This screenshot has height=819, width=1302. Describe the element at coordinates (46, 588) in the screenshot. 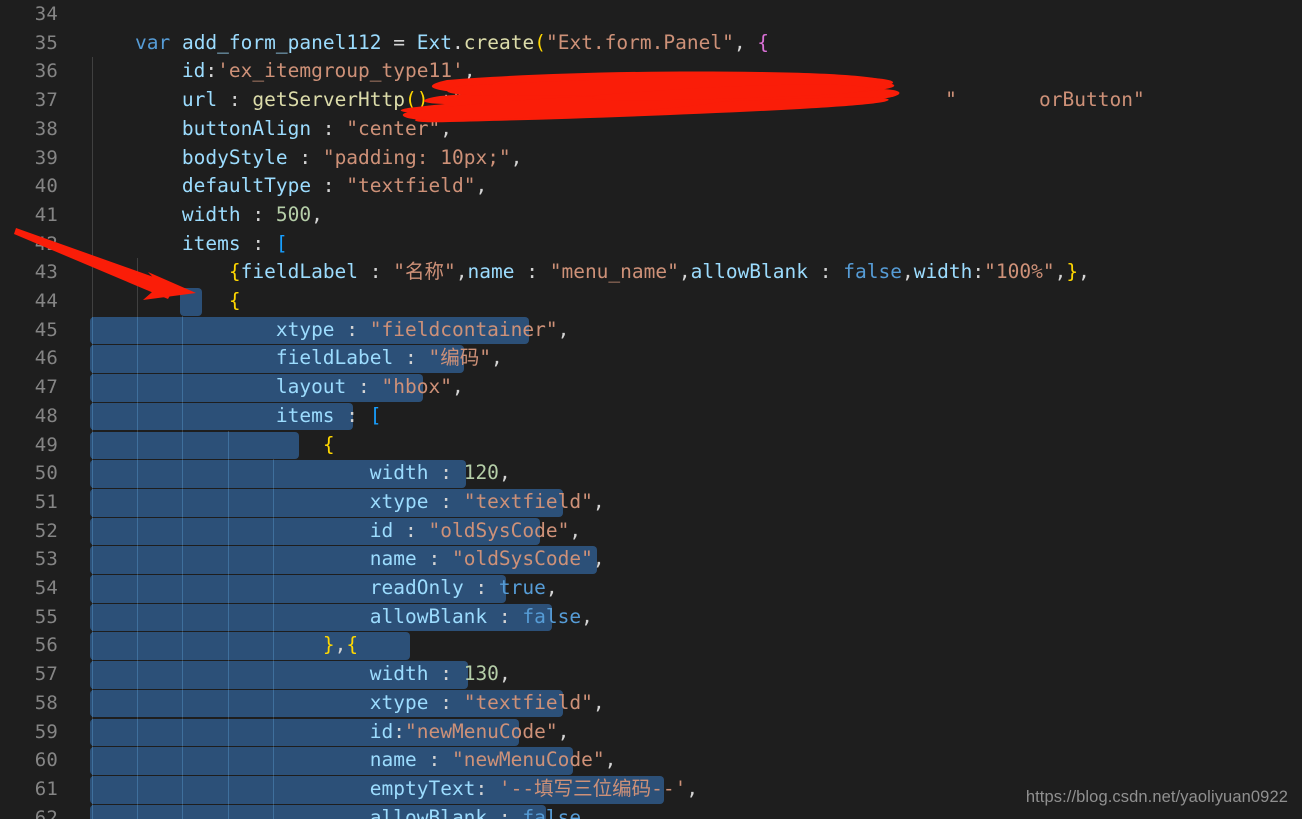

I see `line-number: 54` at that location.